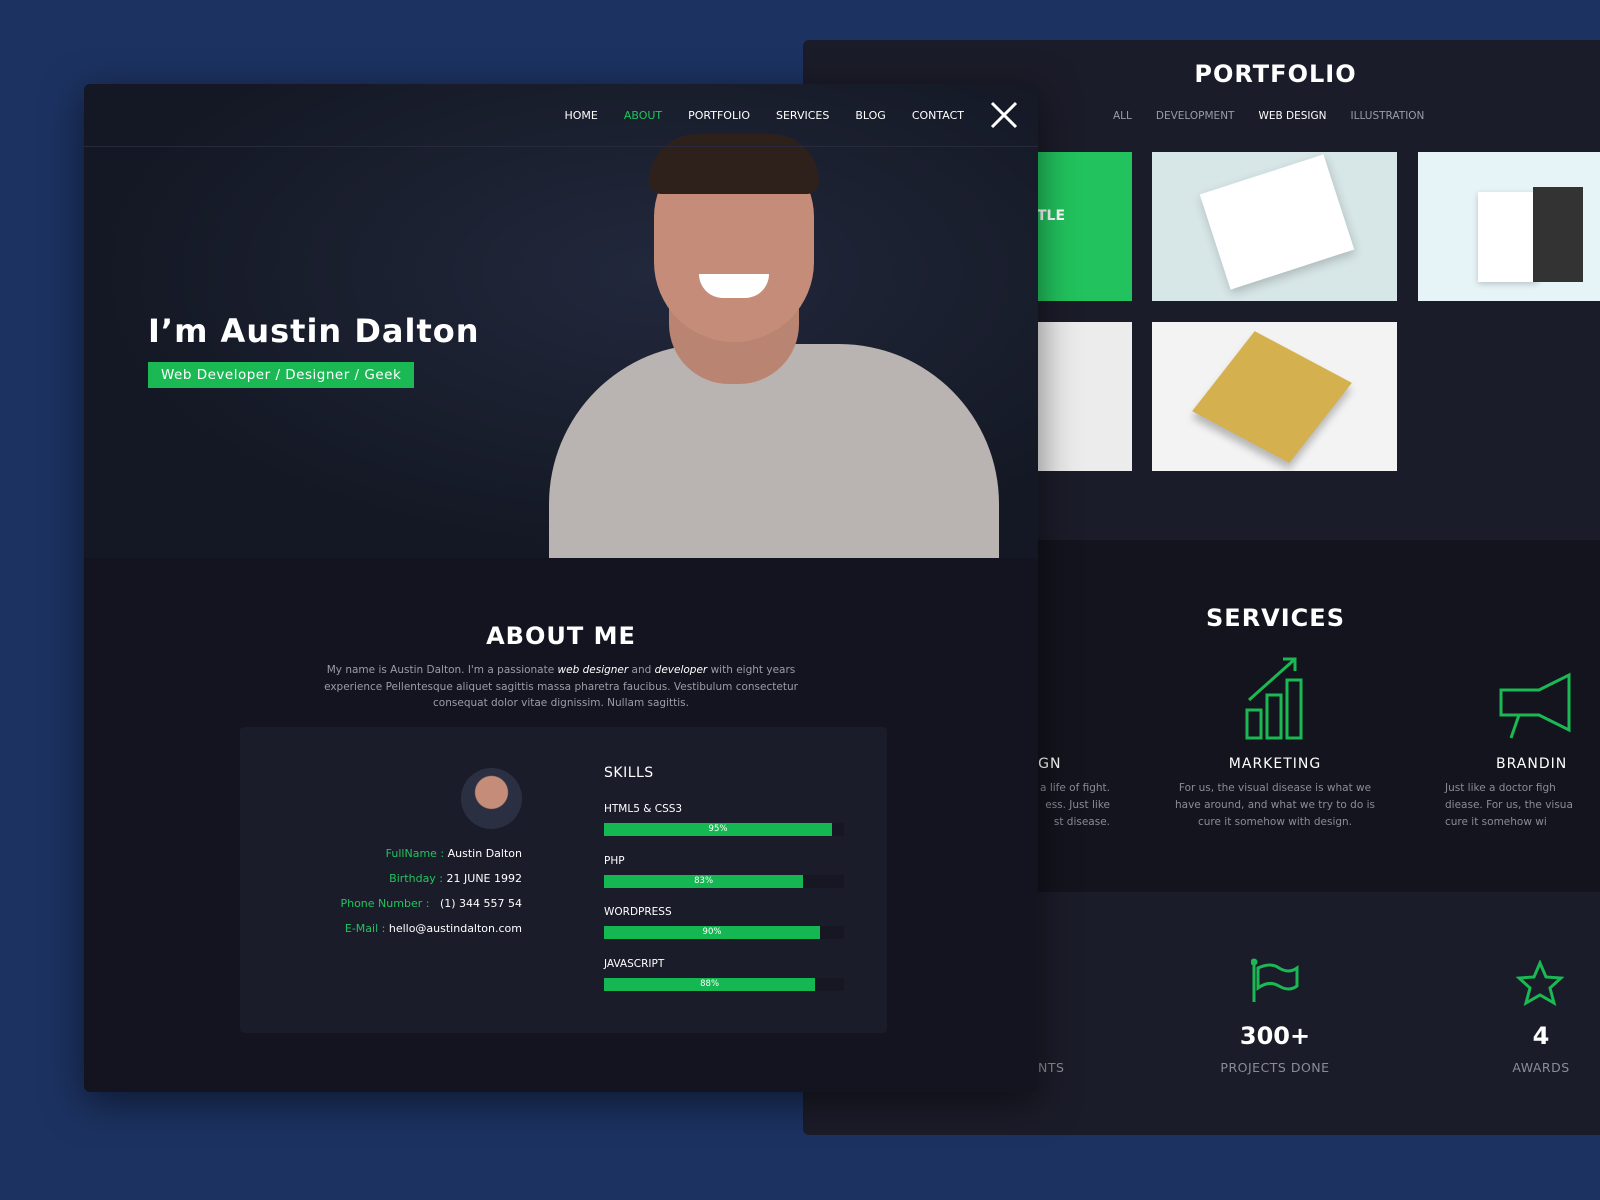 This screenshot has height=1200, width=1600. I want to click on skill-name: WORDPRESS, so click(638, 912).